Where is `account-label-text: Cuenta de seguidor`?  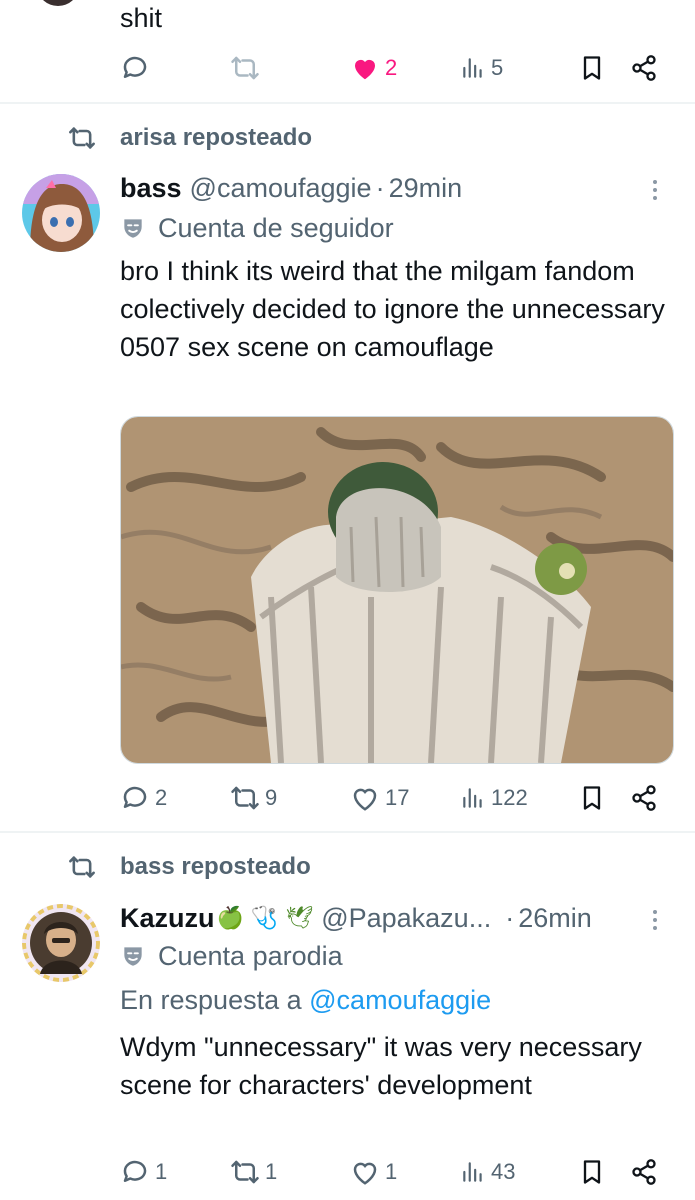 account-label-text: Cuenta de seguidor is located at coordinates (276, 227).